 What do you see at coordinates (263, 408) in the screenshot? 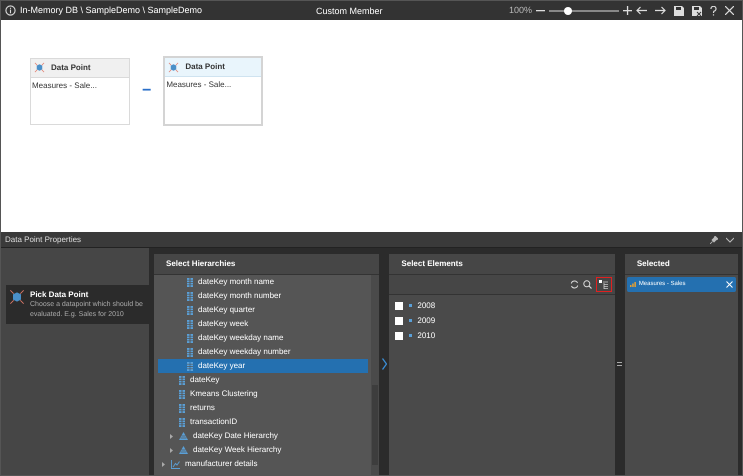
I see `tree-item: returns` at bounding box center [263, 408].